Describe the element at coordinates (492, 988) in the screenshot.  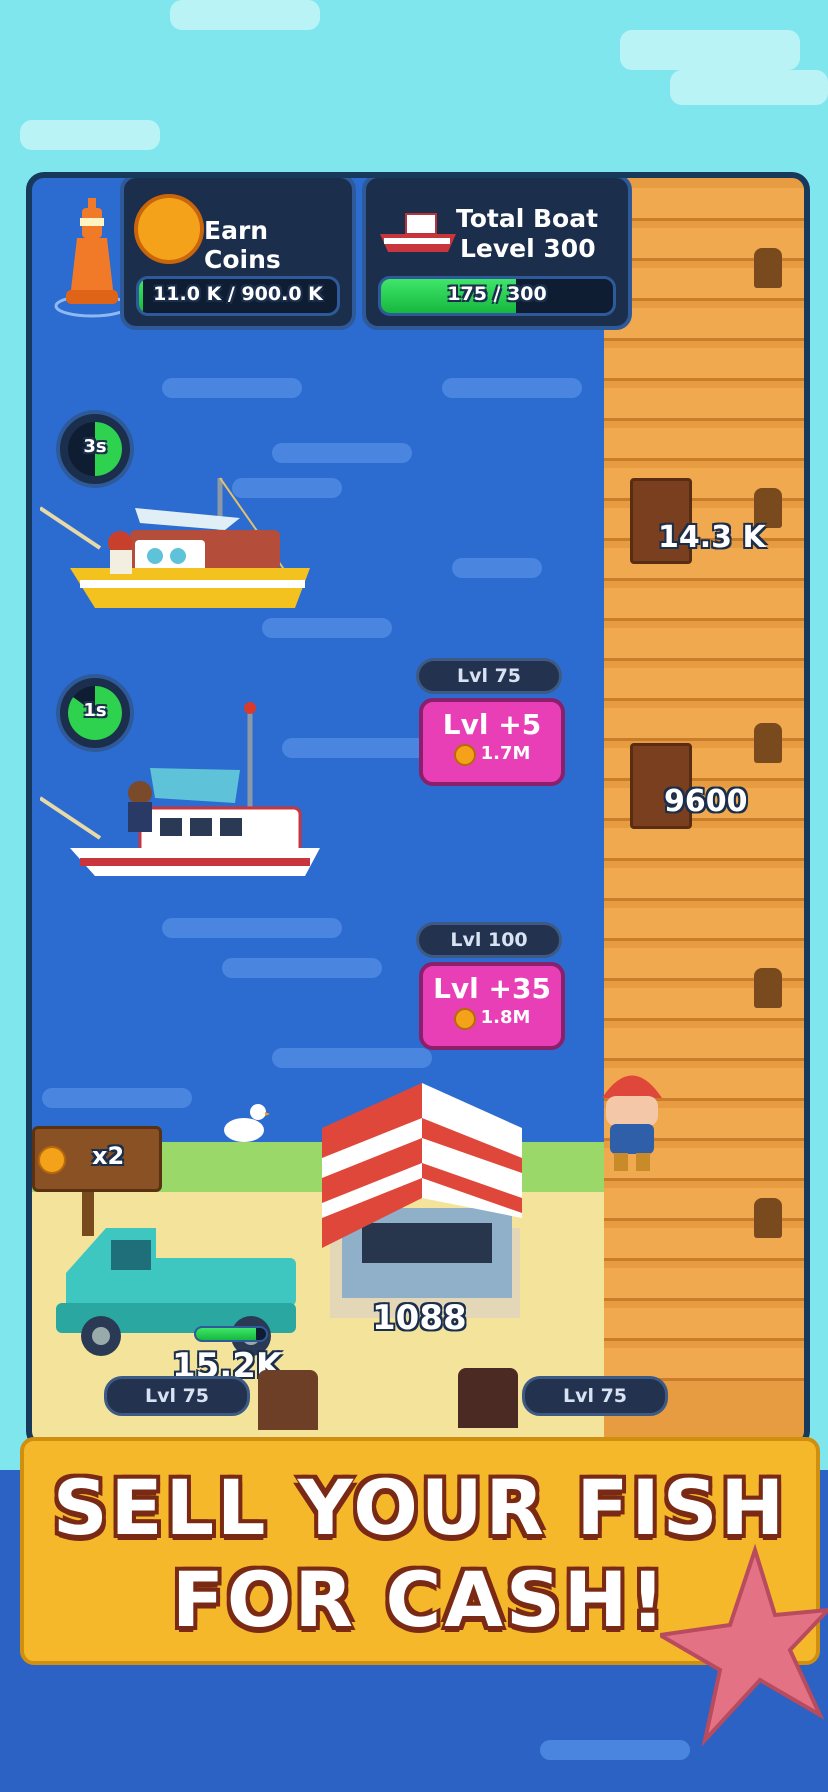
I see `boat-2-upgrade-label: Lvl +35` at that location.